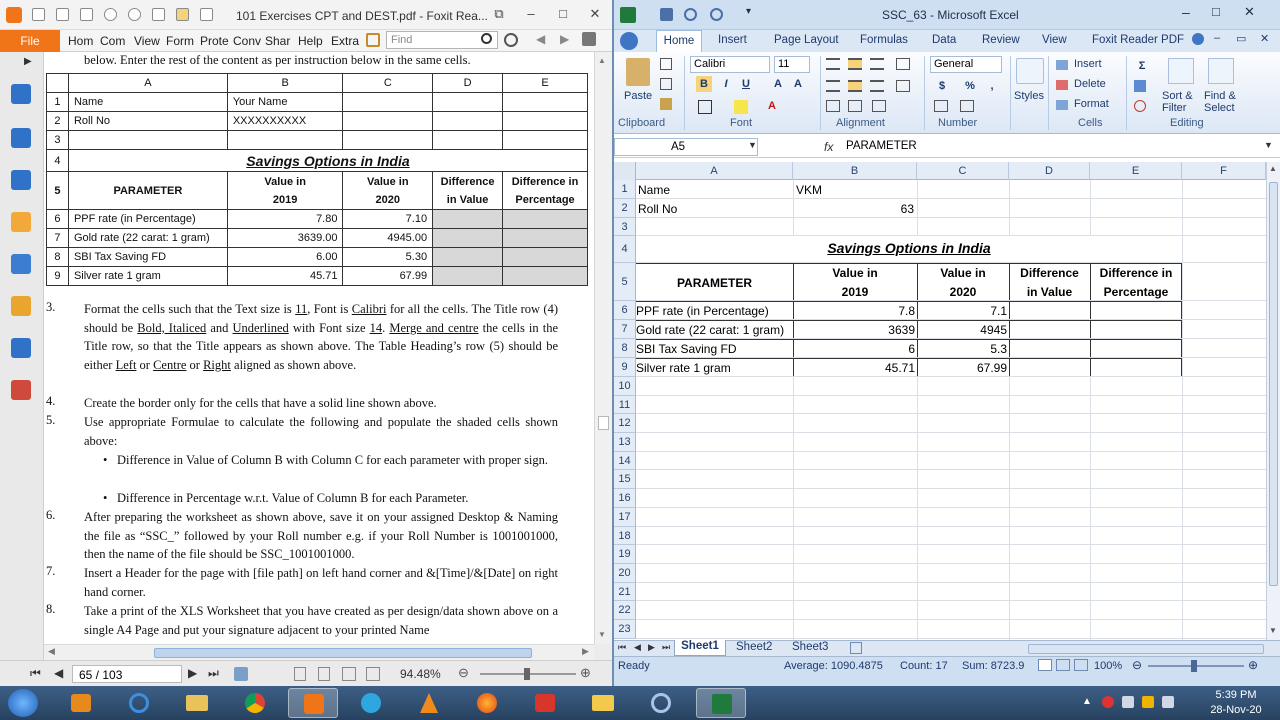  Describe the element at coordinates (1236, 695) in the screenshot. I see `clock-time: 5:39 PM` at that location.